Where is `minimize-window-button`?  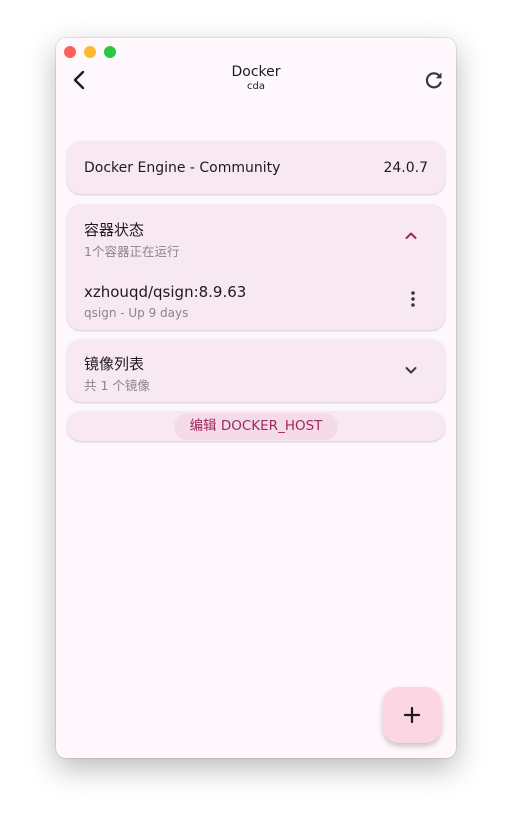 minimize-window-button is located at coordinates (90, 52).